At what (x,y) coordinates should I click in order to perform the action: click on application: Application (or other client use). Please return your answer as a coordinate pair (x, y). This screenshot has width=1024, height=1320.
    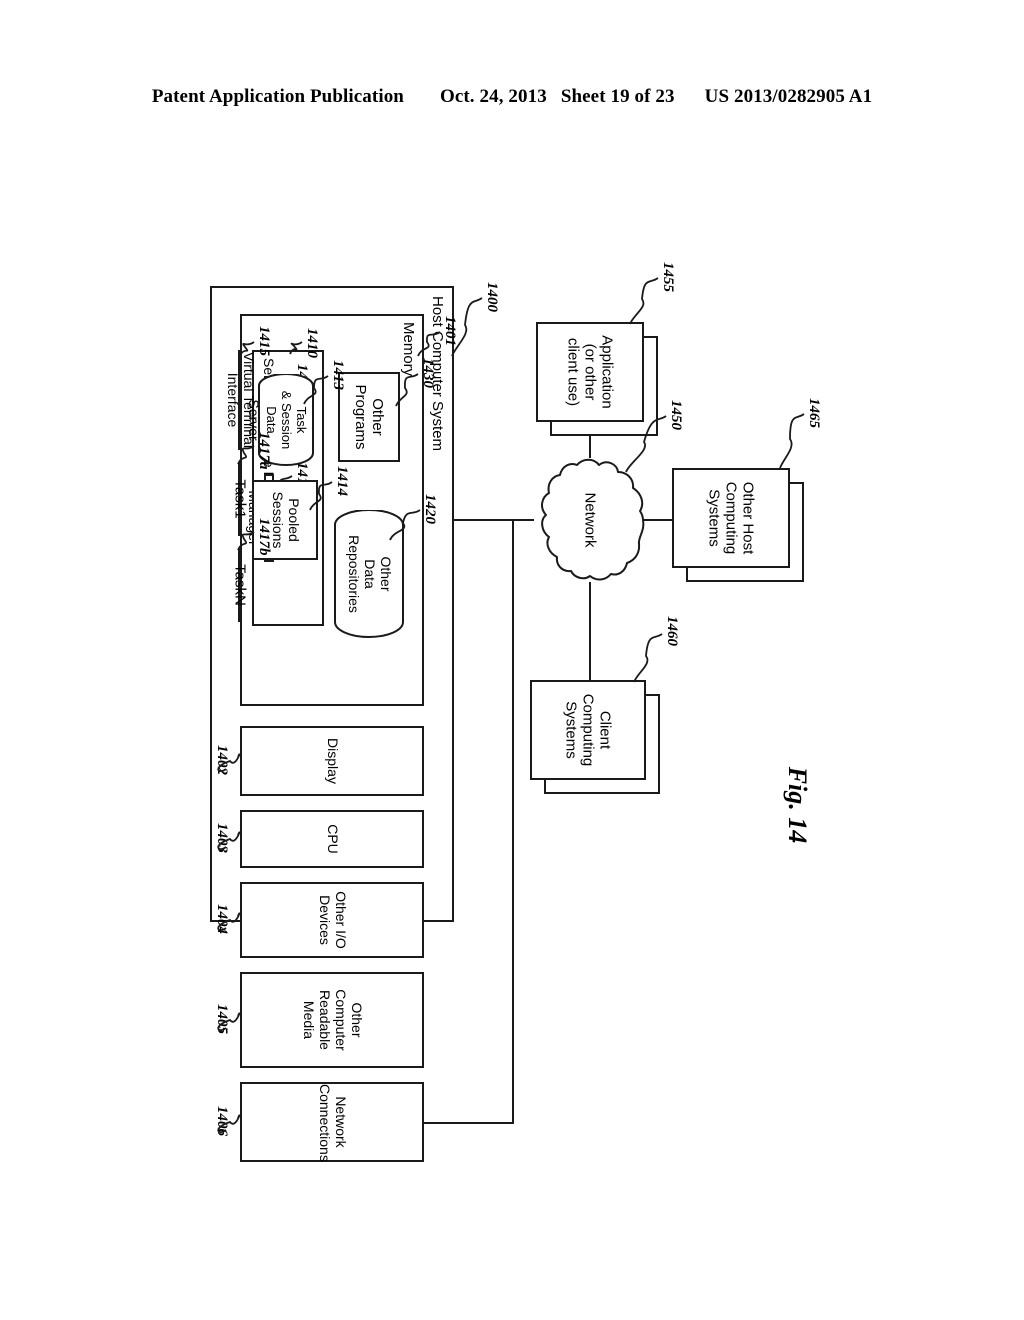
    Looking at the image, I should click on (597, 379).